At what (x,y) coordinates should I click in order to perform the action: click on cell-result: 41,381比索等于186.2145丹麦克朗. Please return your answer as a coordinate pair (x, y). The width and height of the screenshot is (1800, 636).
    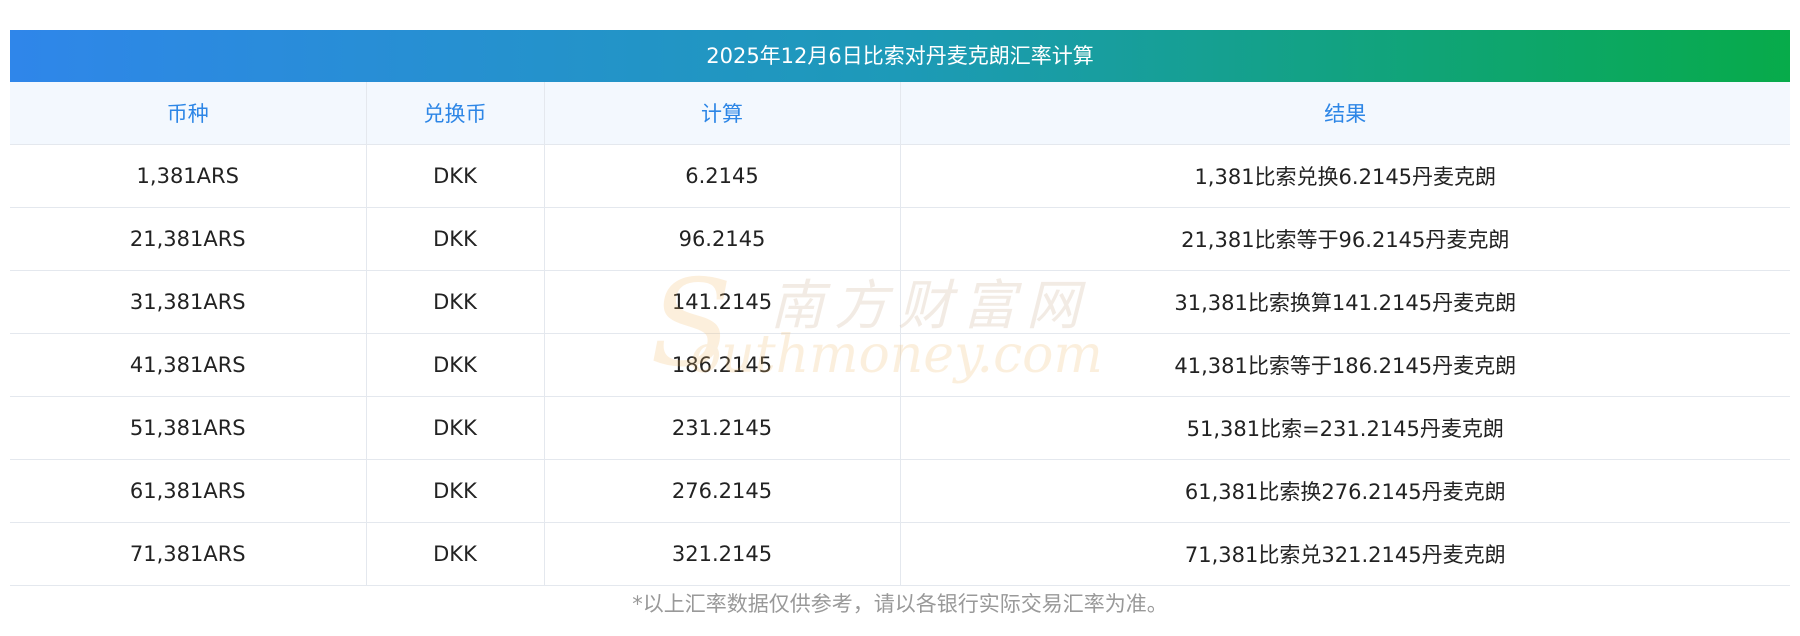
    Looking at the image, I should click on (1345, 365).